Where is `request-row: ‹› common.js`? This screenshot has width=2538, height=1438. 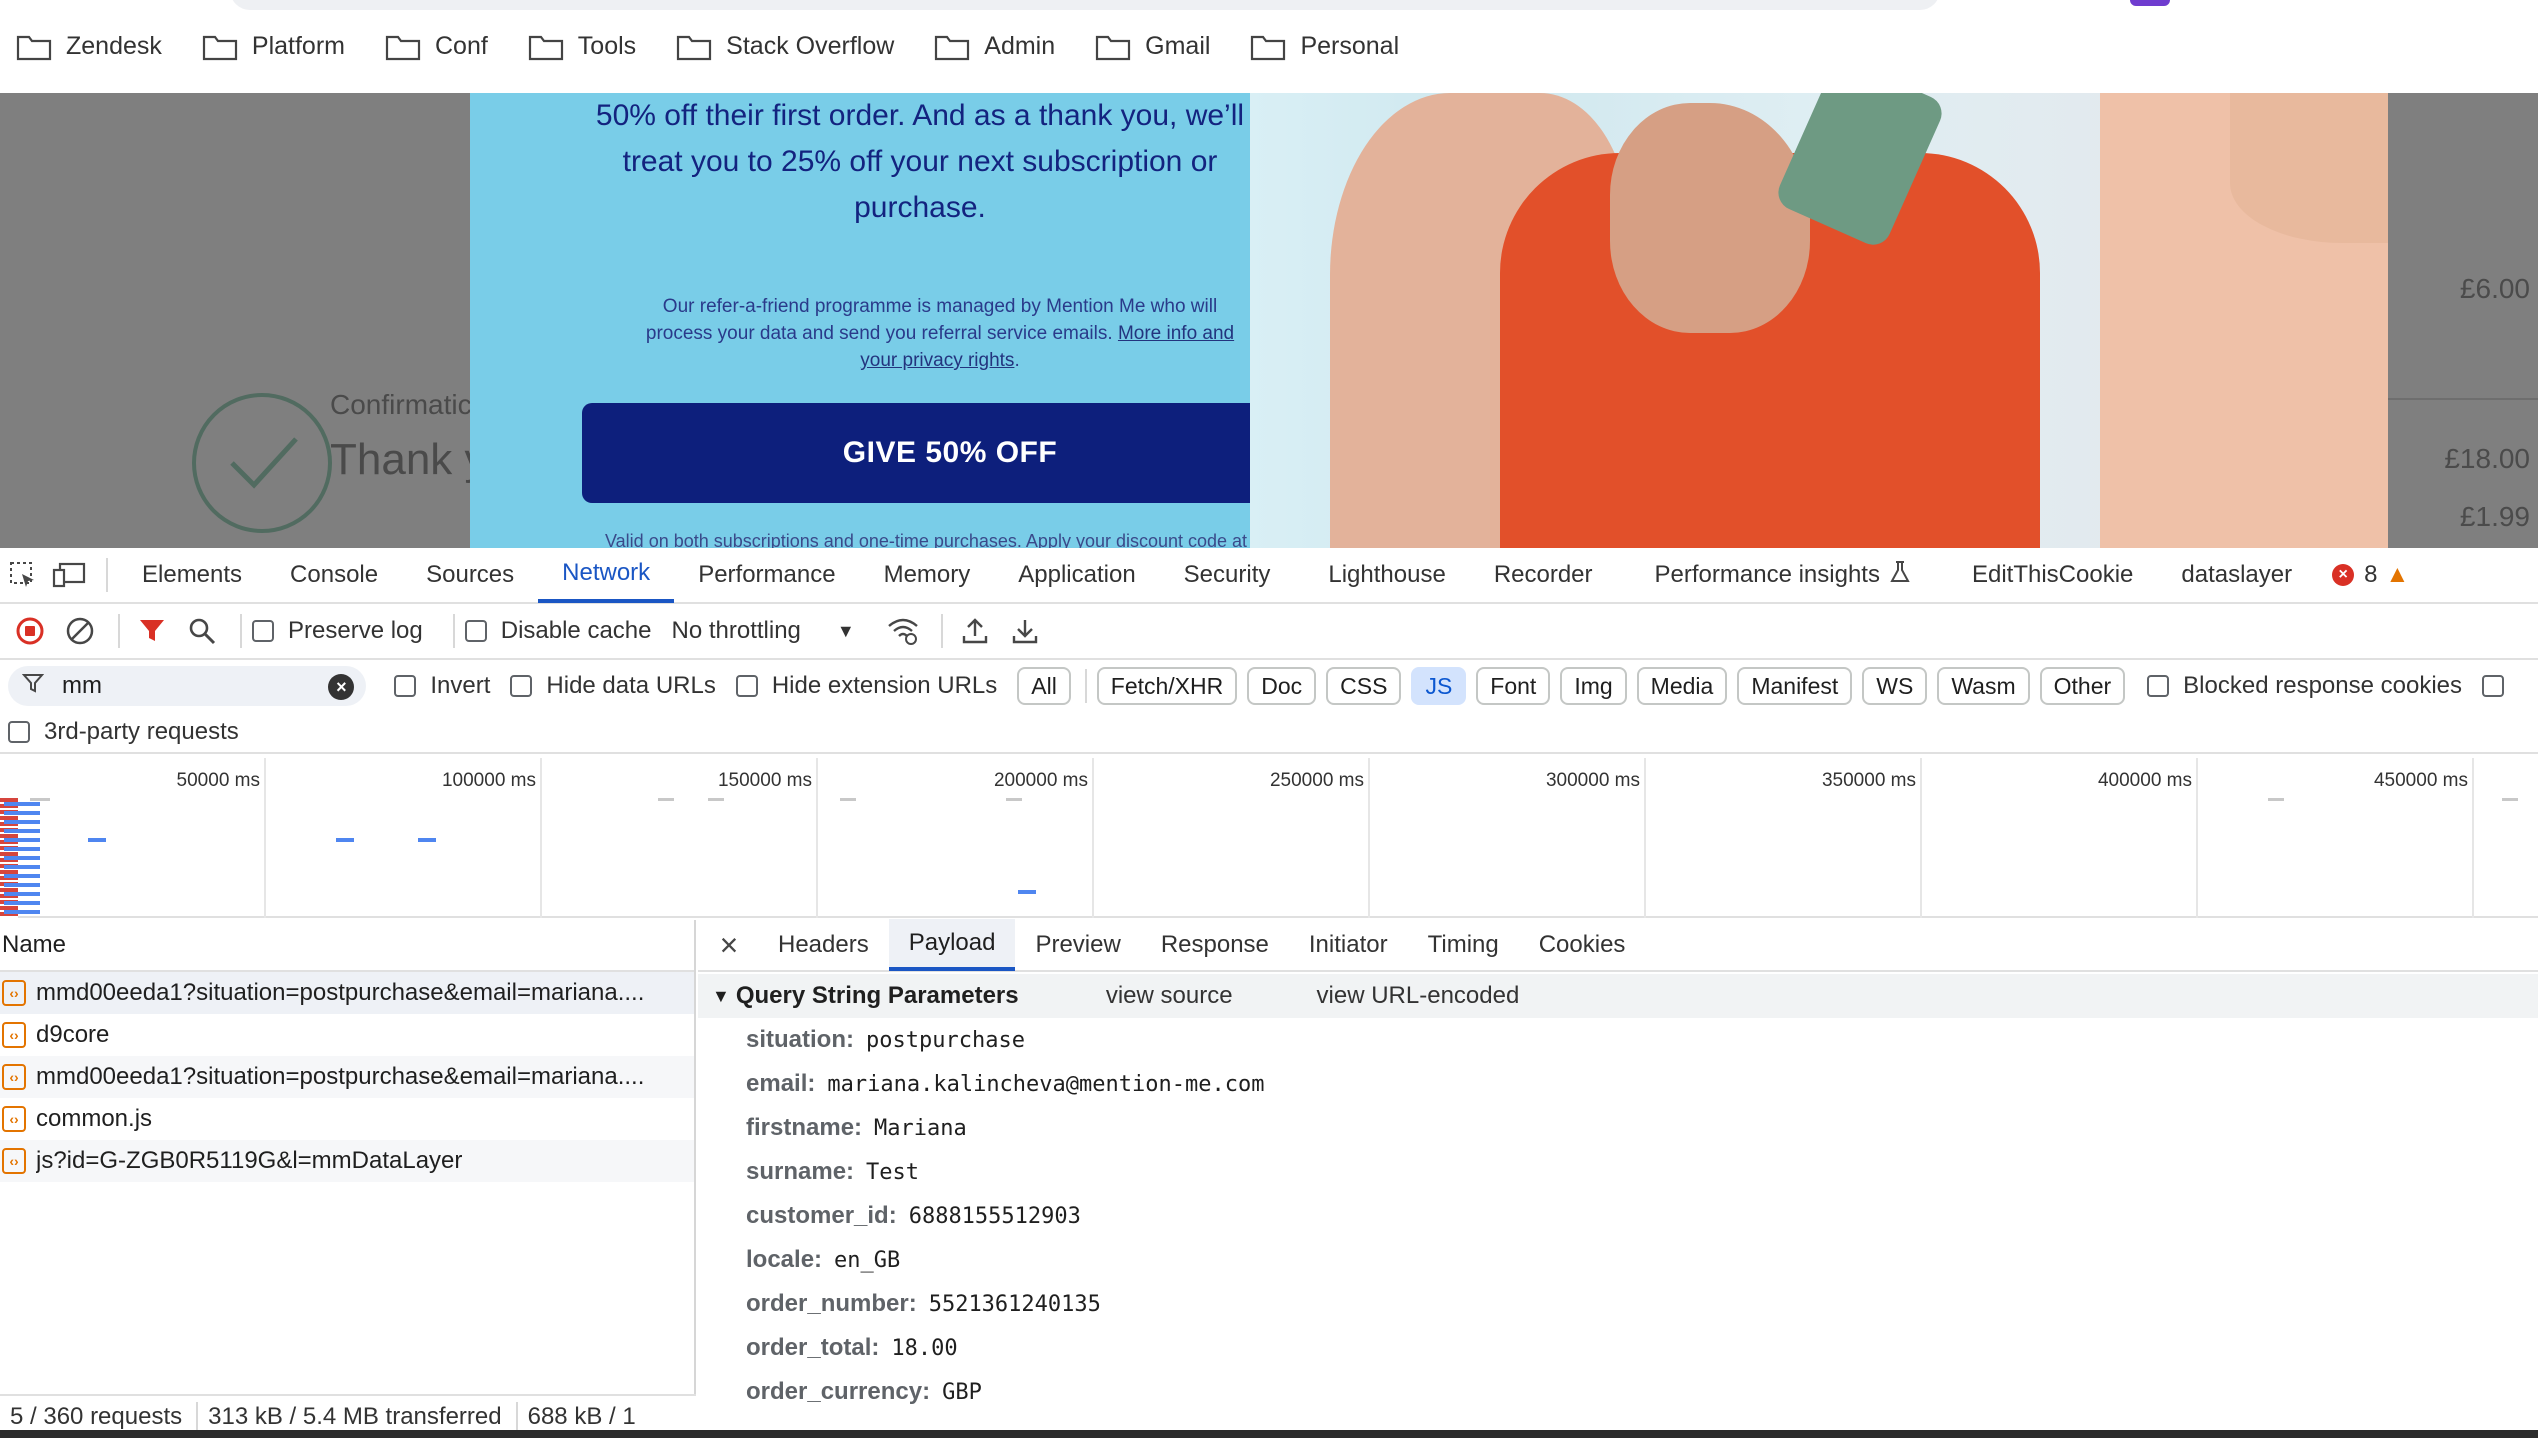 request-row: ‹› common.js is located at coordinates (347, 1119).